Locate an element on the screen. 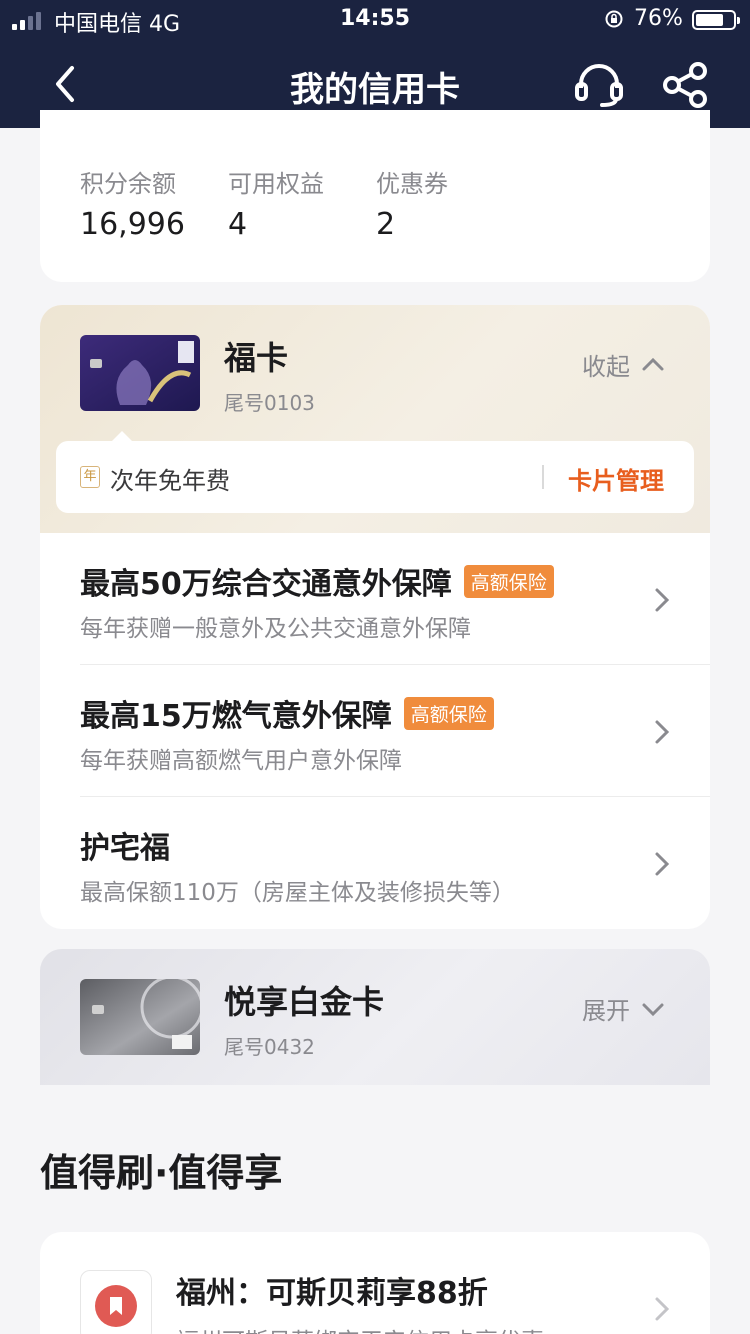 Image resolution: width=750 pixels, height=1334 pixels. promo-icon-box is located at coordinates (116, 1302).